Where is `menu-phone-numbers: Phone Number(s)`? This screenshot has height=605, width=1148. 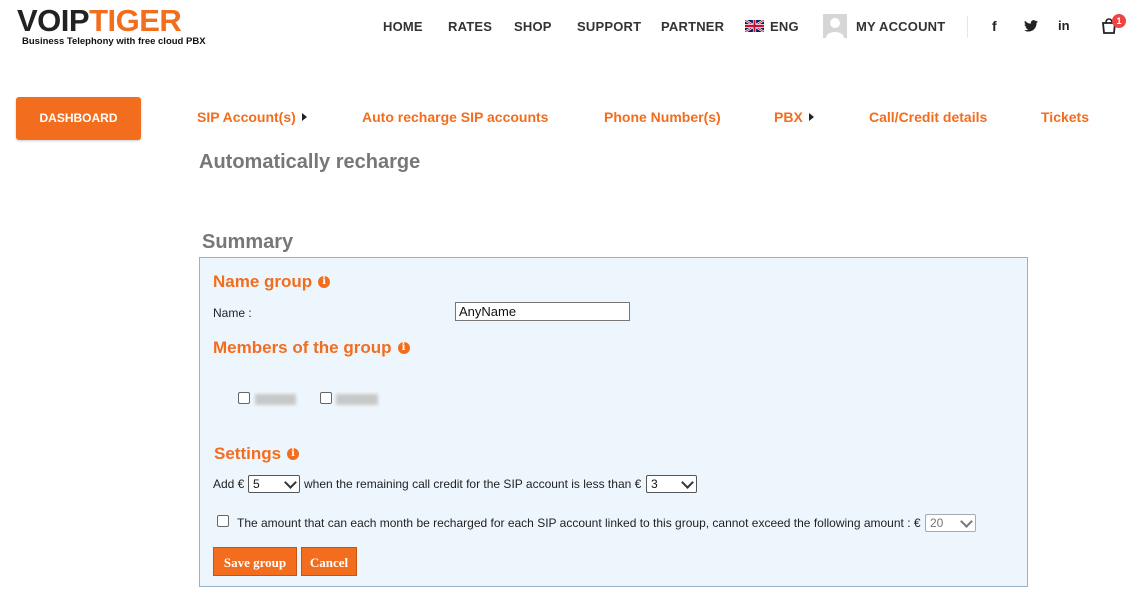
menu-phone-numbers: Phone Number(s) is located at coordinates (662, 117).